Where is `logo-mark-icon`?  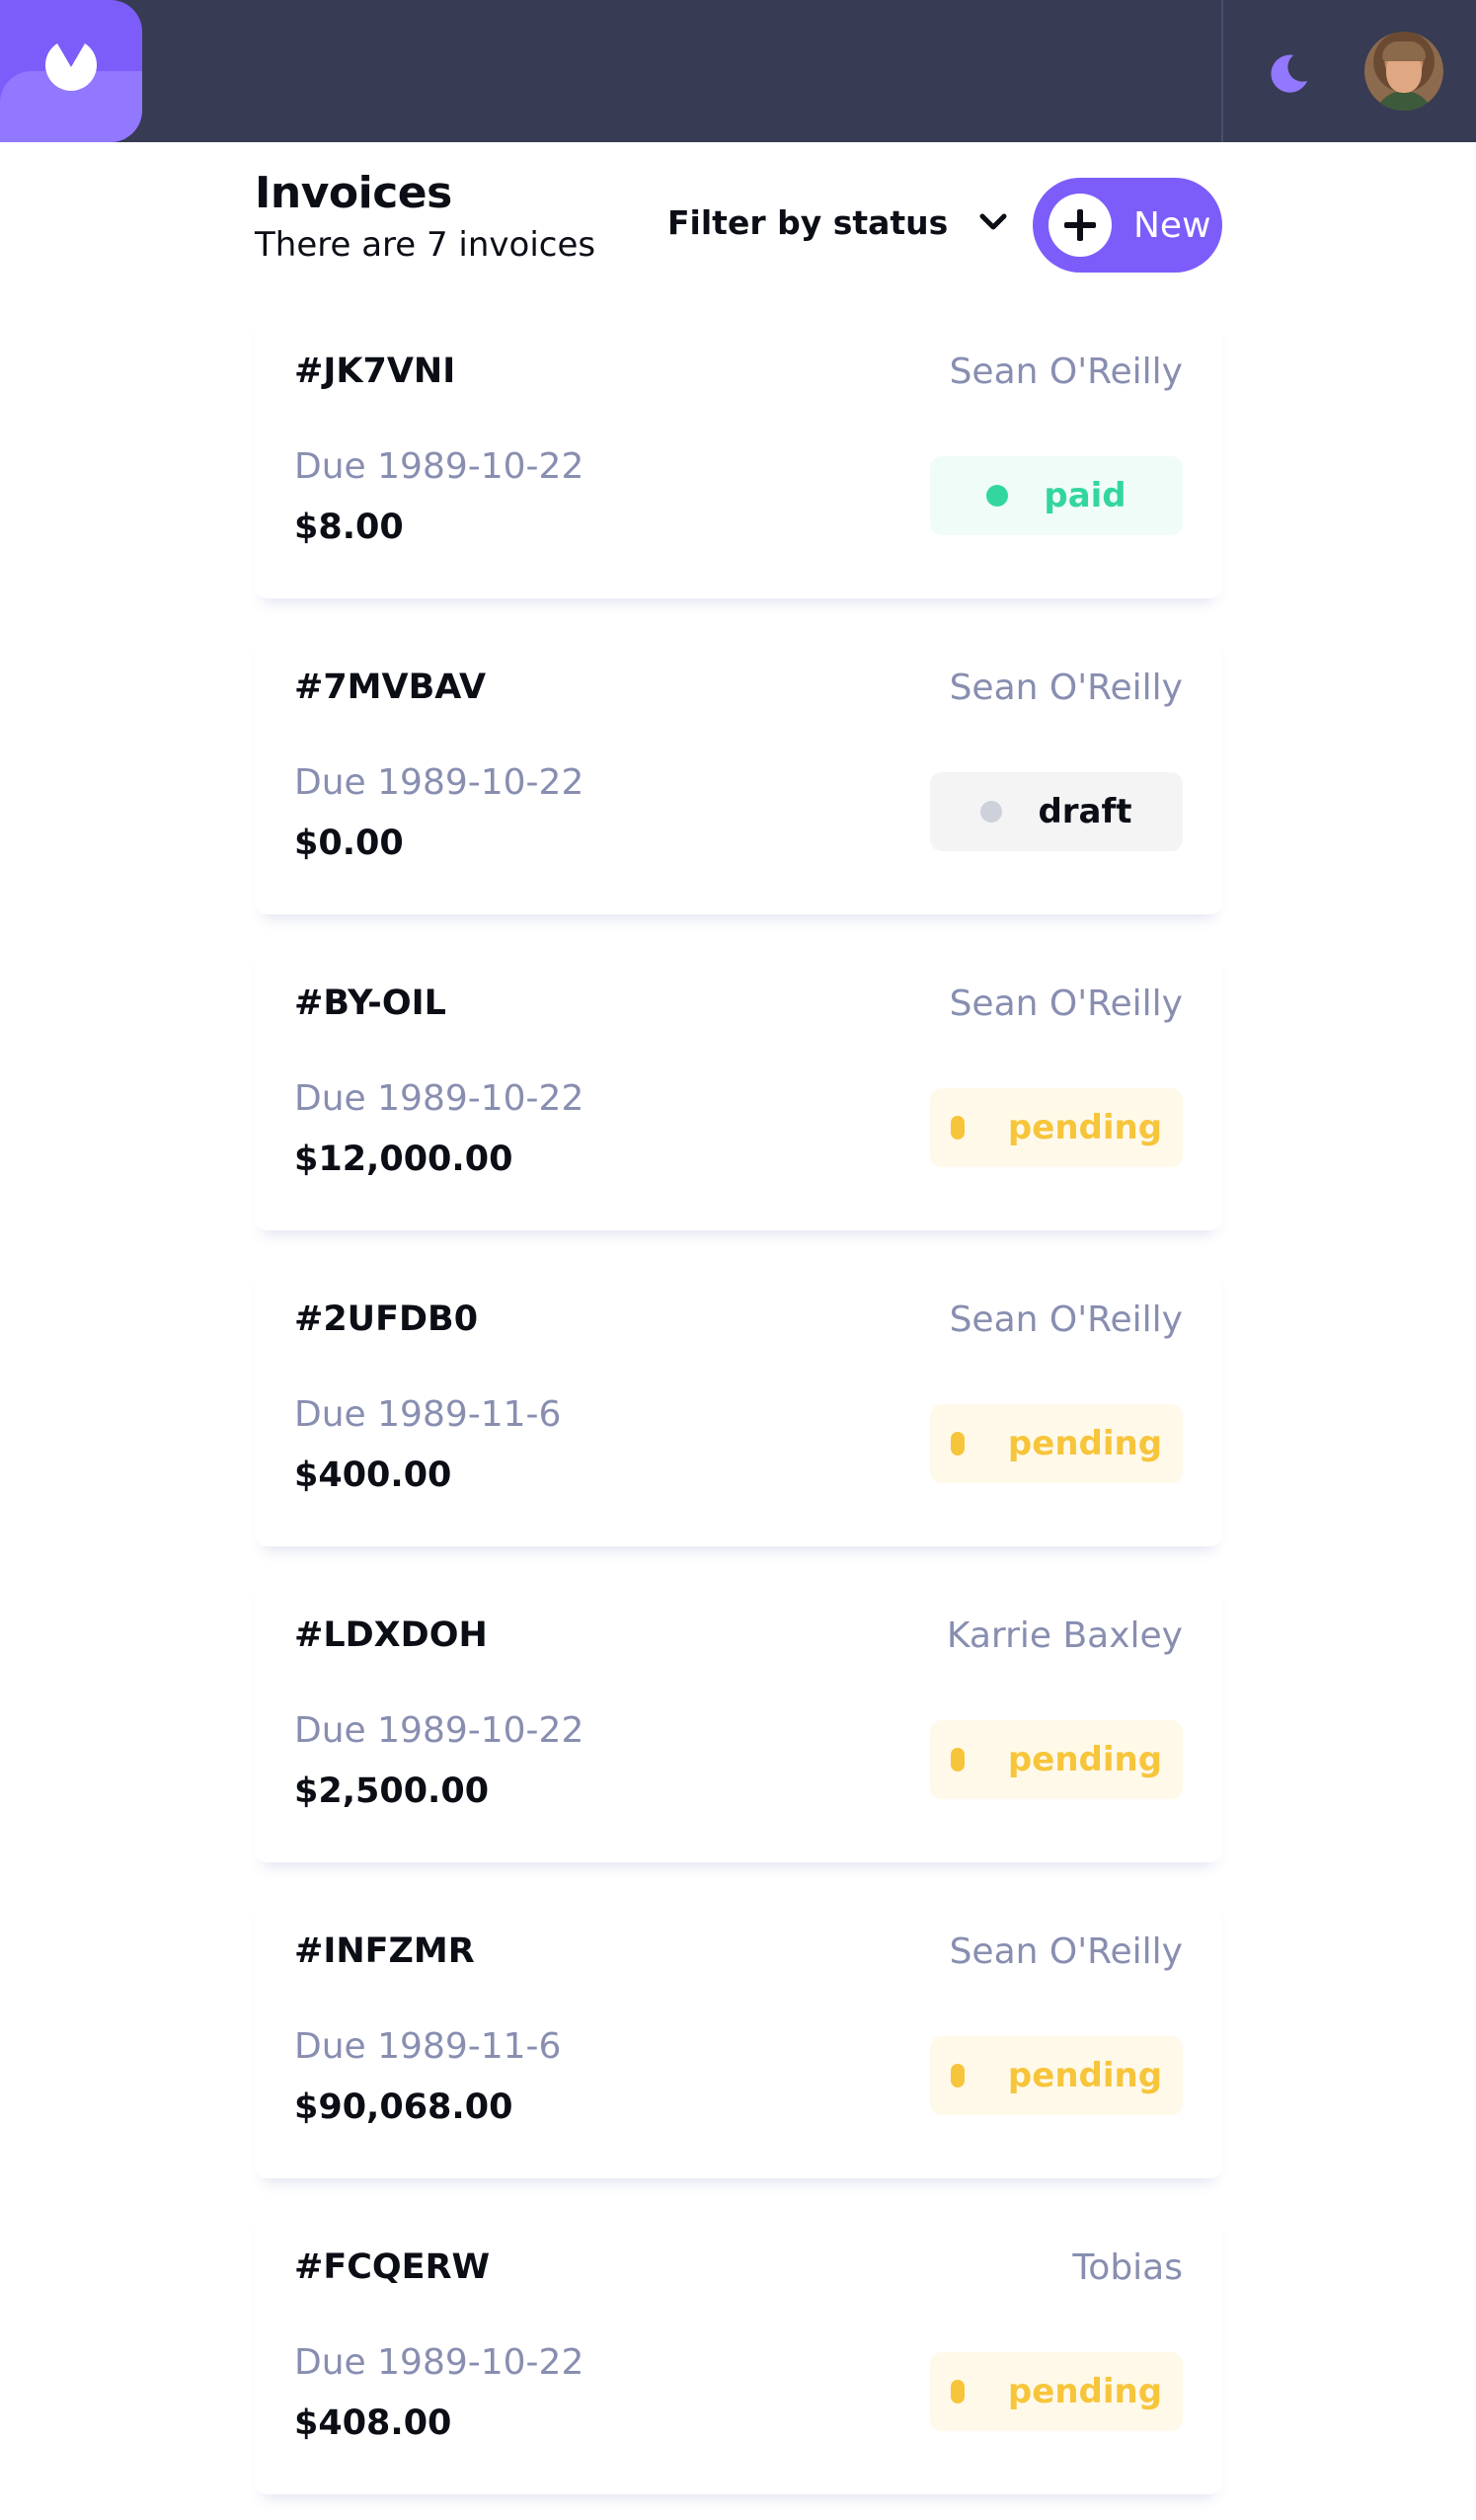 logo-mark-icon is located at coordinates (71, 67).